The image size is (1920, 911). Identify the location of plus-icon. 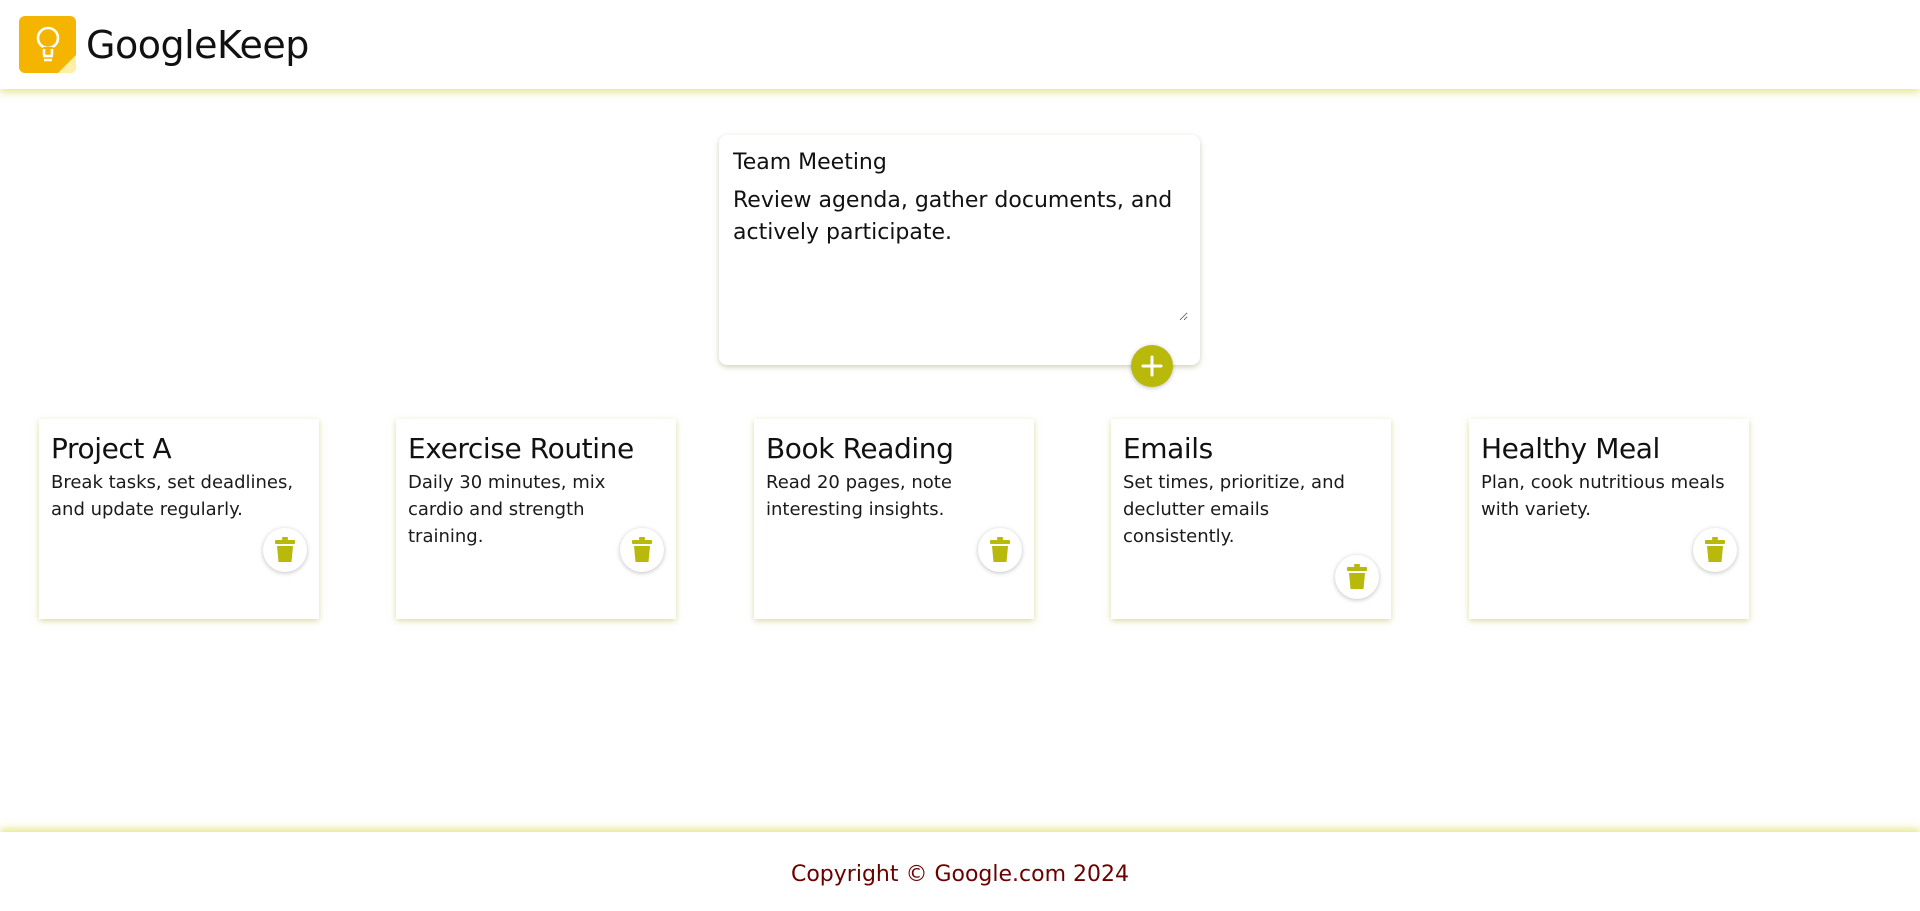
(1152, 366).